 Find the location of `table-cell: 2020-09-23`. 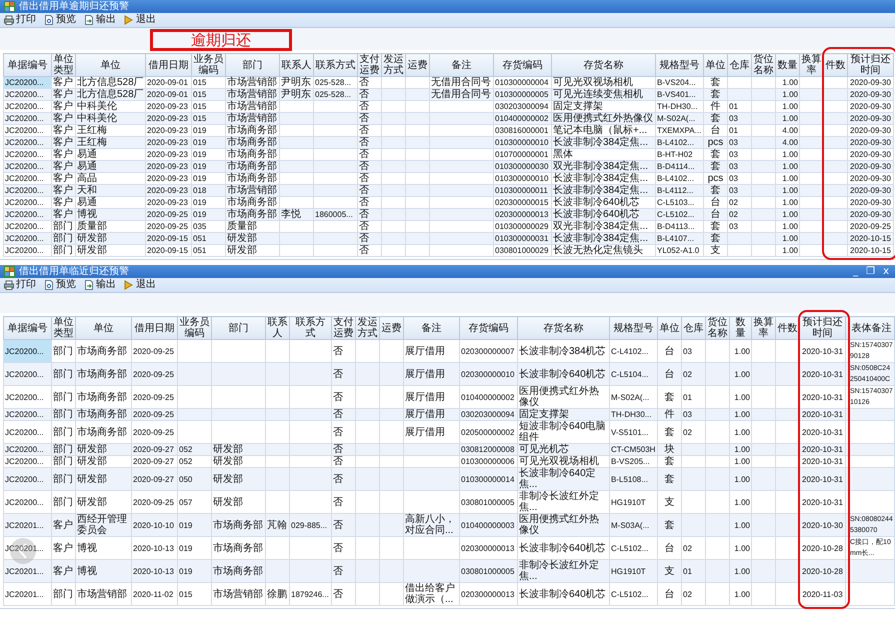

table-cell: 2020-09-23 is located at coordinates (169, 118).